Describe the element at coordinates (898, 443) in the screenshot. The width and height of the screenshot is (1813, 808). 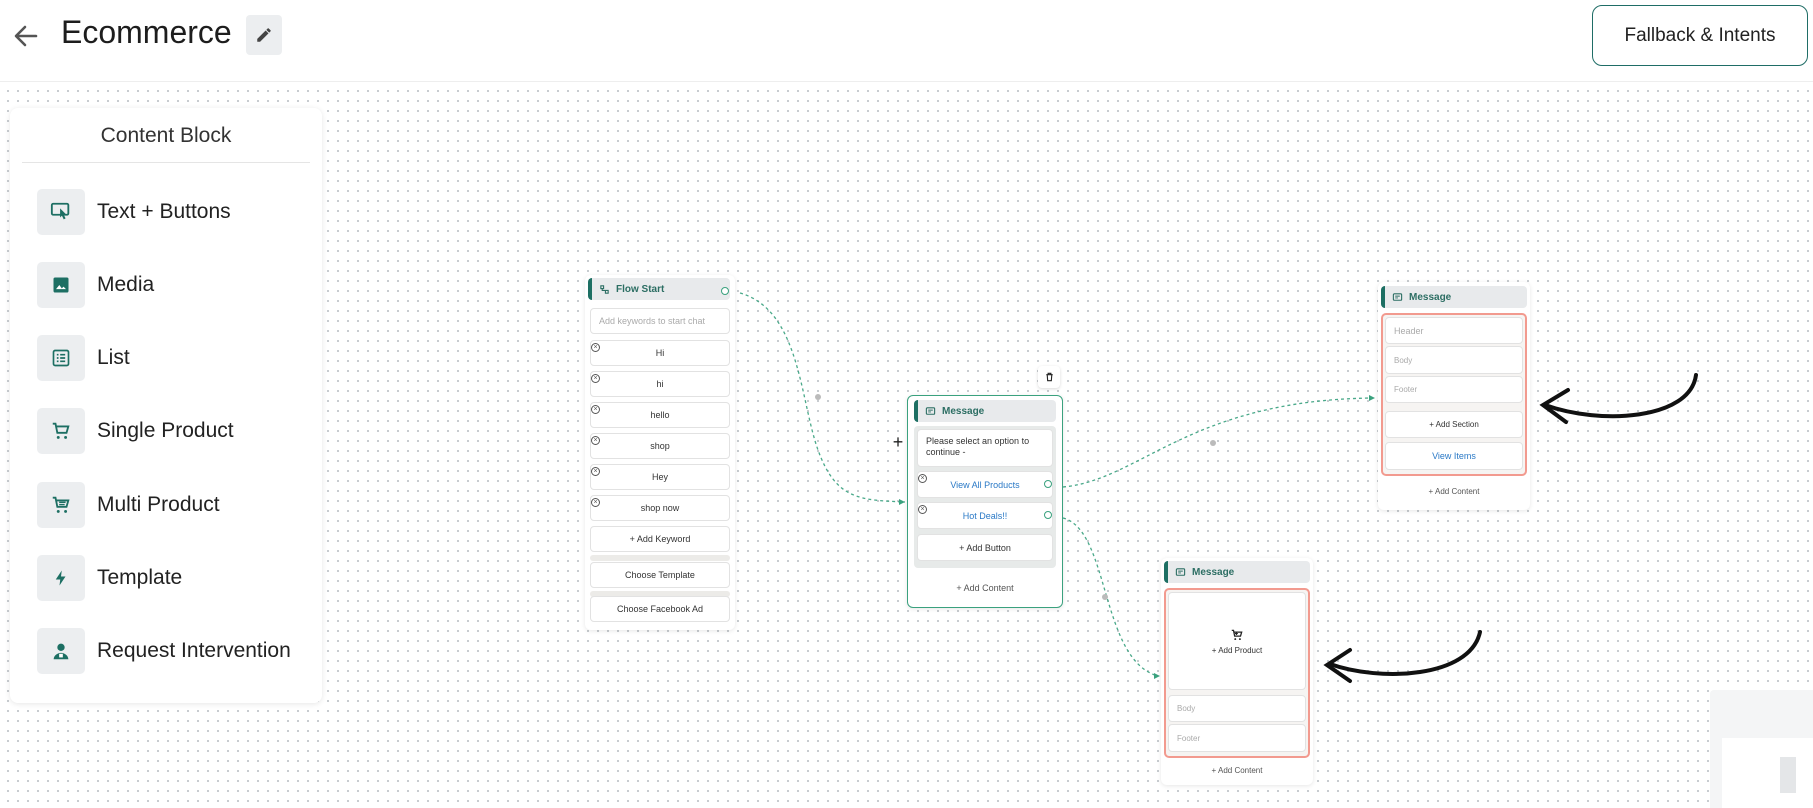
I see `add-node-plus-icon: +` at that location.